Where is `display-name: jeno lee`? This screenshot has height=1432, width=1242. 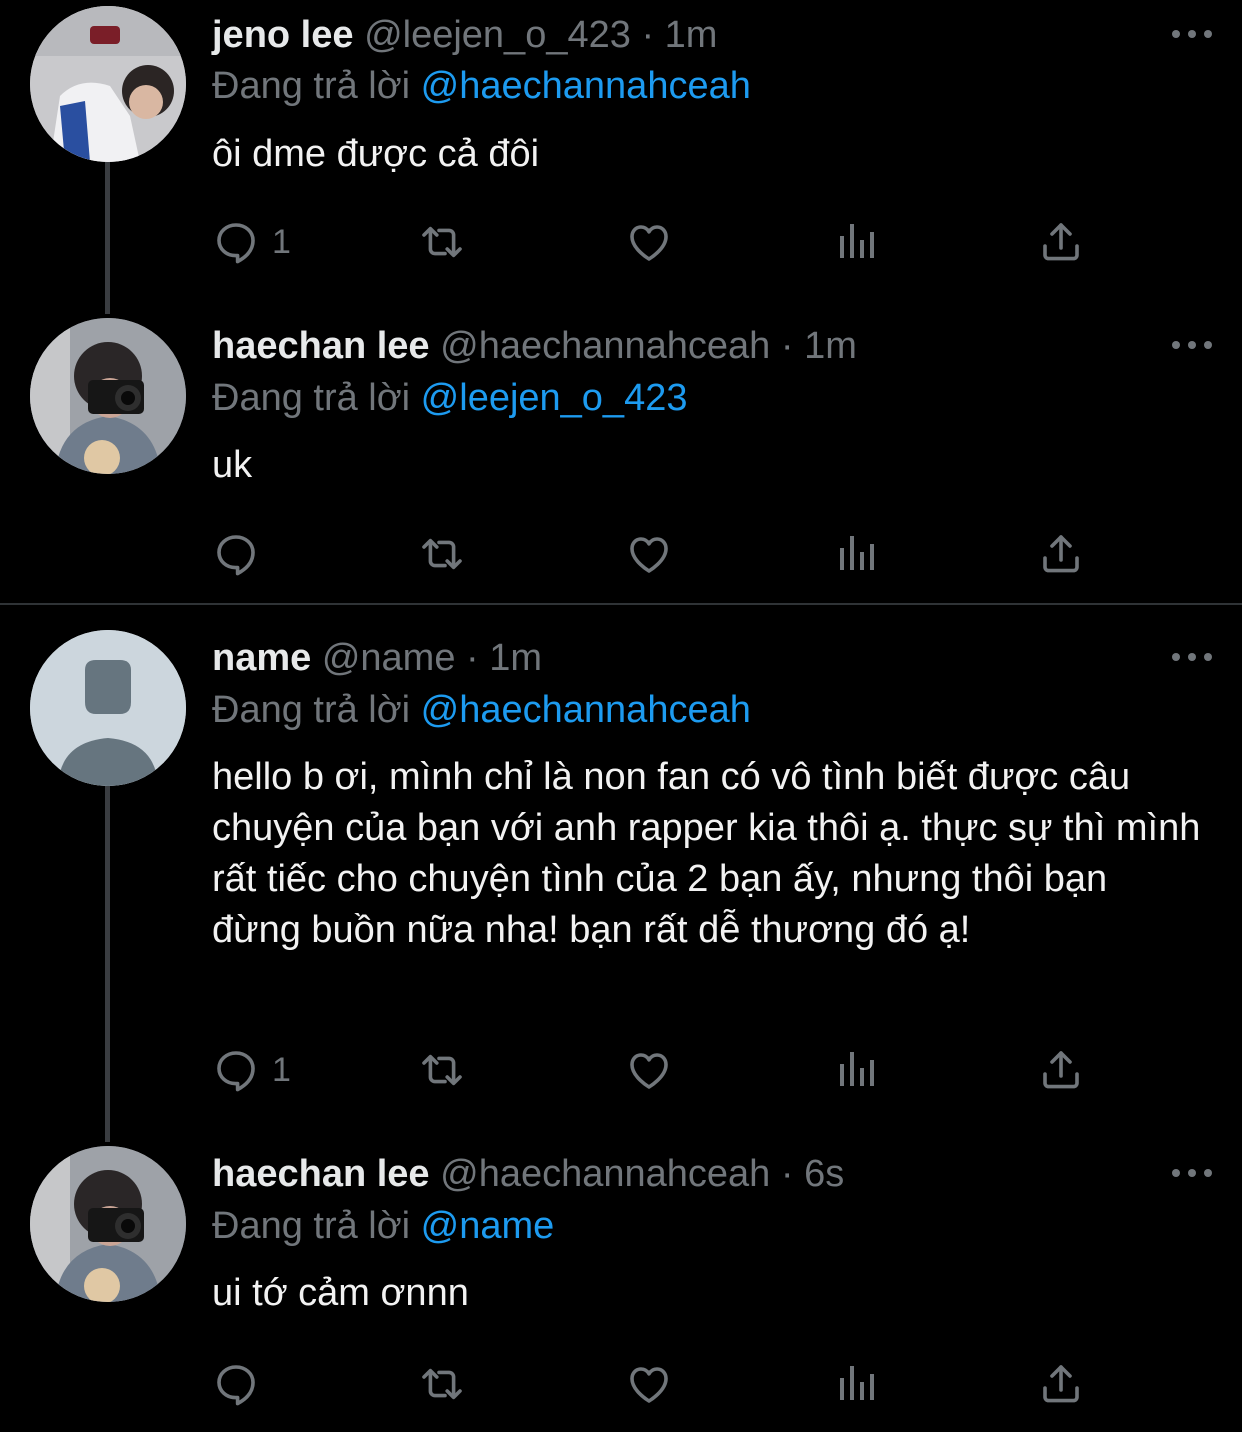
display-name: jeno lee is located at coordinates (283, 35).